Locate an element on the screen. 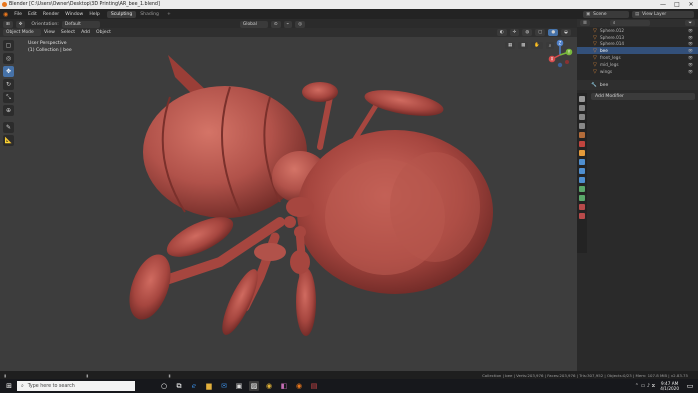  outliner-row: ▽ mid_legs 👁 is located at coordinates (637, 64).